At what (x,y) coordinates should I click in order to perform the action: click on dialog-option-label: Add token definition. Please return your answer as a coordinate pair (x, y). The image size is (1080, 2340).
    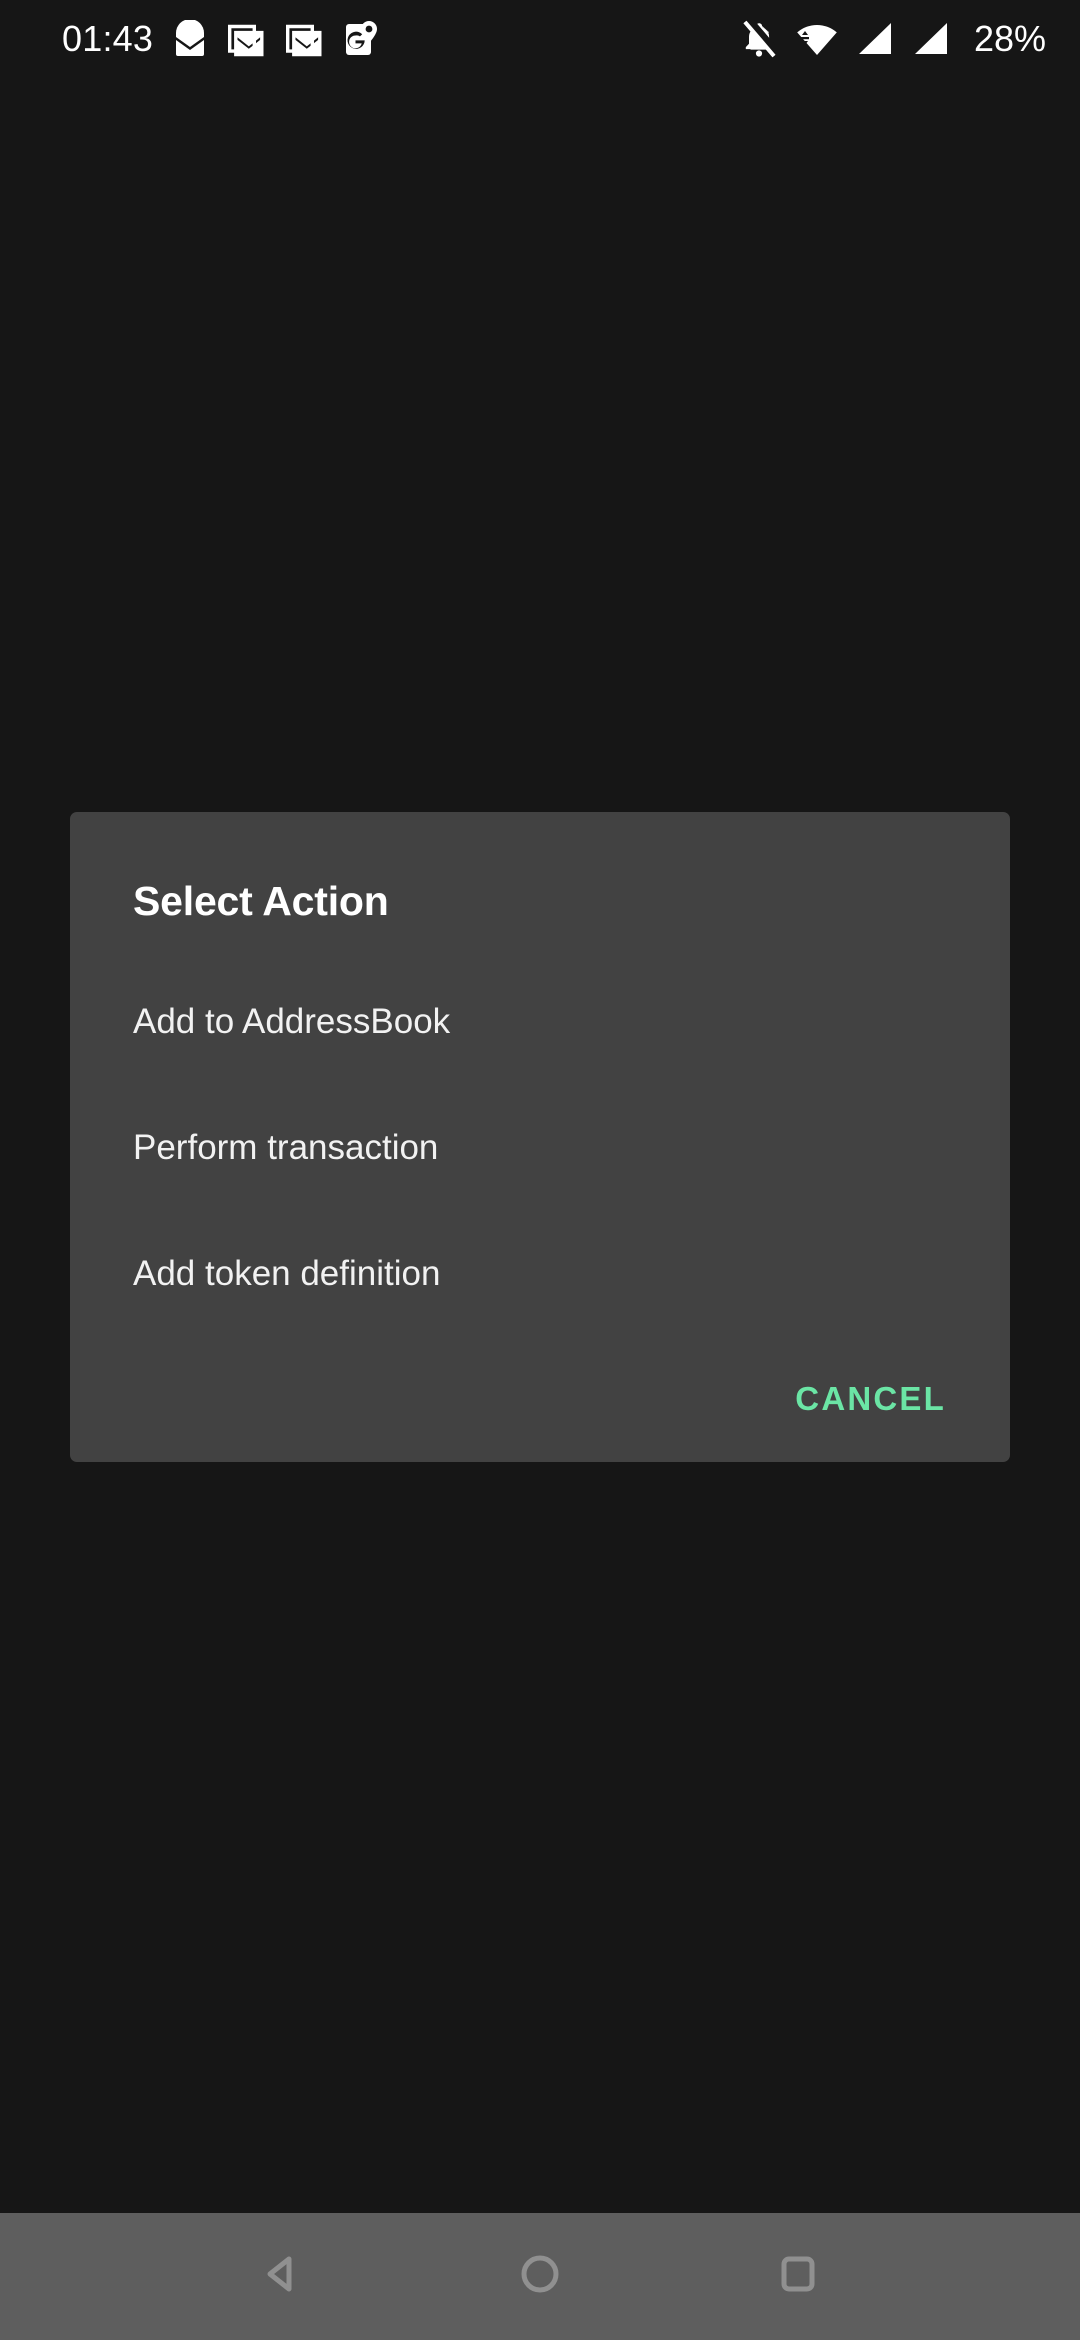
    Looking at the image, I should click on (287, 1273).